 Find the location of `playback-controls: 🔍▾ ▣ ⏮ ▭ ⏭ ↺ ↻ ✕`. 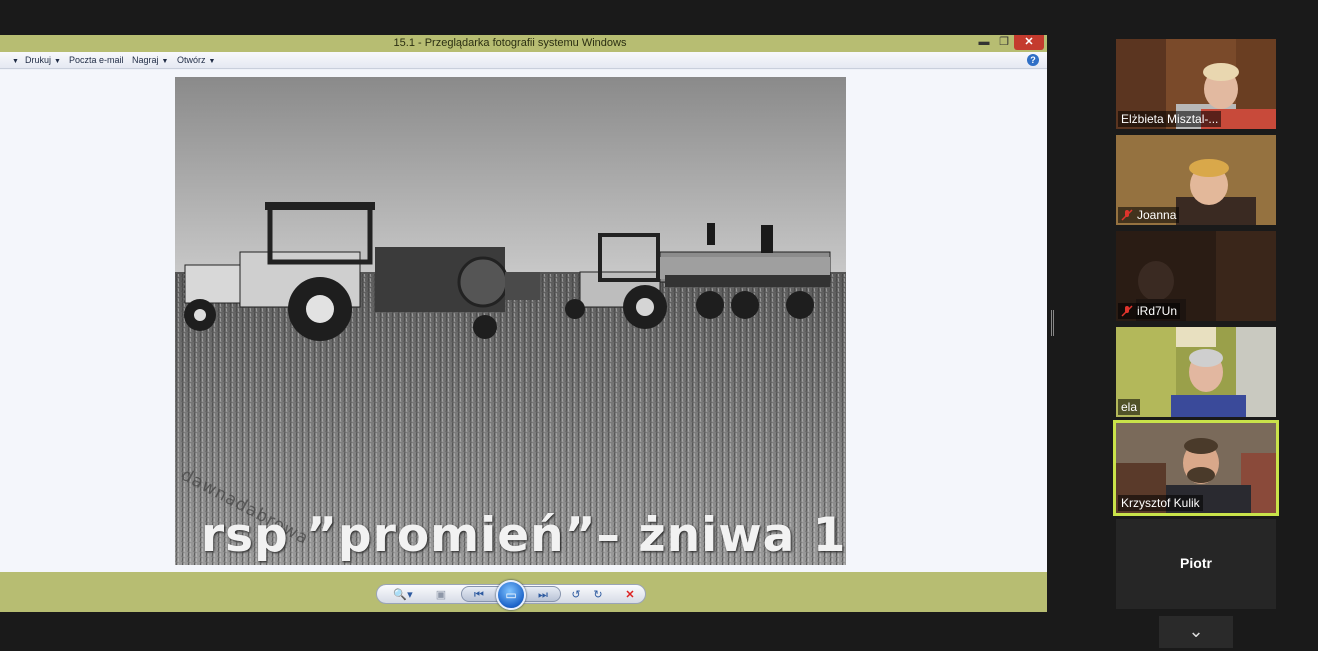

playback-controls: 🔍▾ ▣ ⏮ ▭ ⏭ ↺ ↻ ✕ is located at coordinates (511, 595).